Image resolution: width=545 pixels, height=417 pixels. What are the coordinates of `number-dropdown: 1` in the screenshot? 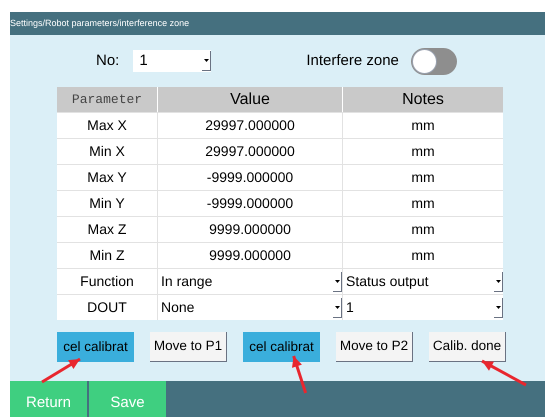 It's located at (172, 61).